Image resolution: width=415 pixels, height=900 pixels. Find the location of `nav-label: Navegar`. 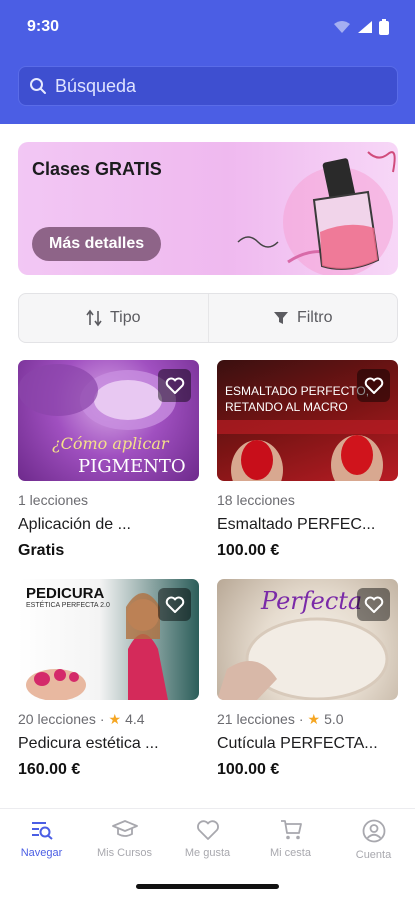

nav-label: Navegar is located at coordinates (41, 853).